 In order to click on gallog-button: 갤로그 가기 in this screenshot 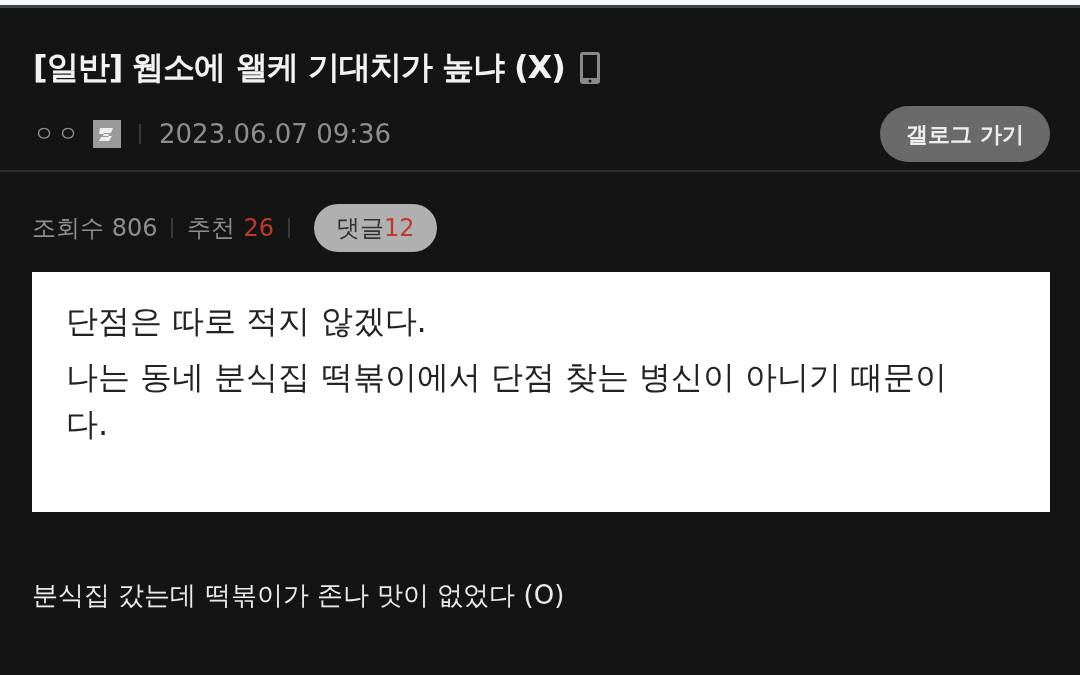, I will do `click(965, 134)`.